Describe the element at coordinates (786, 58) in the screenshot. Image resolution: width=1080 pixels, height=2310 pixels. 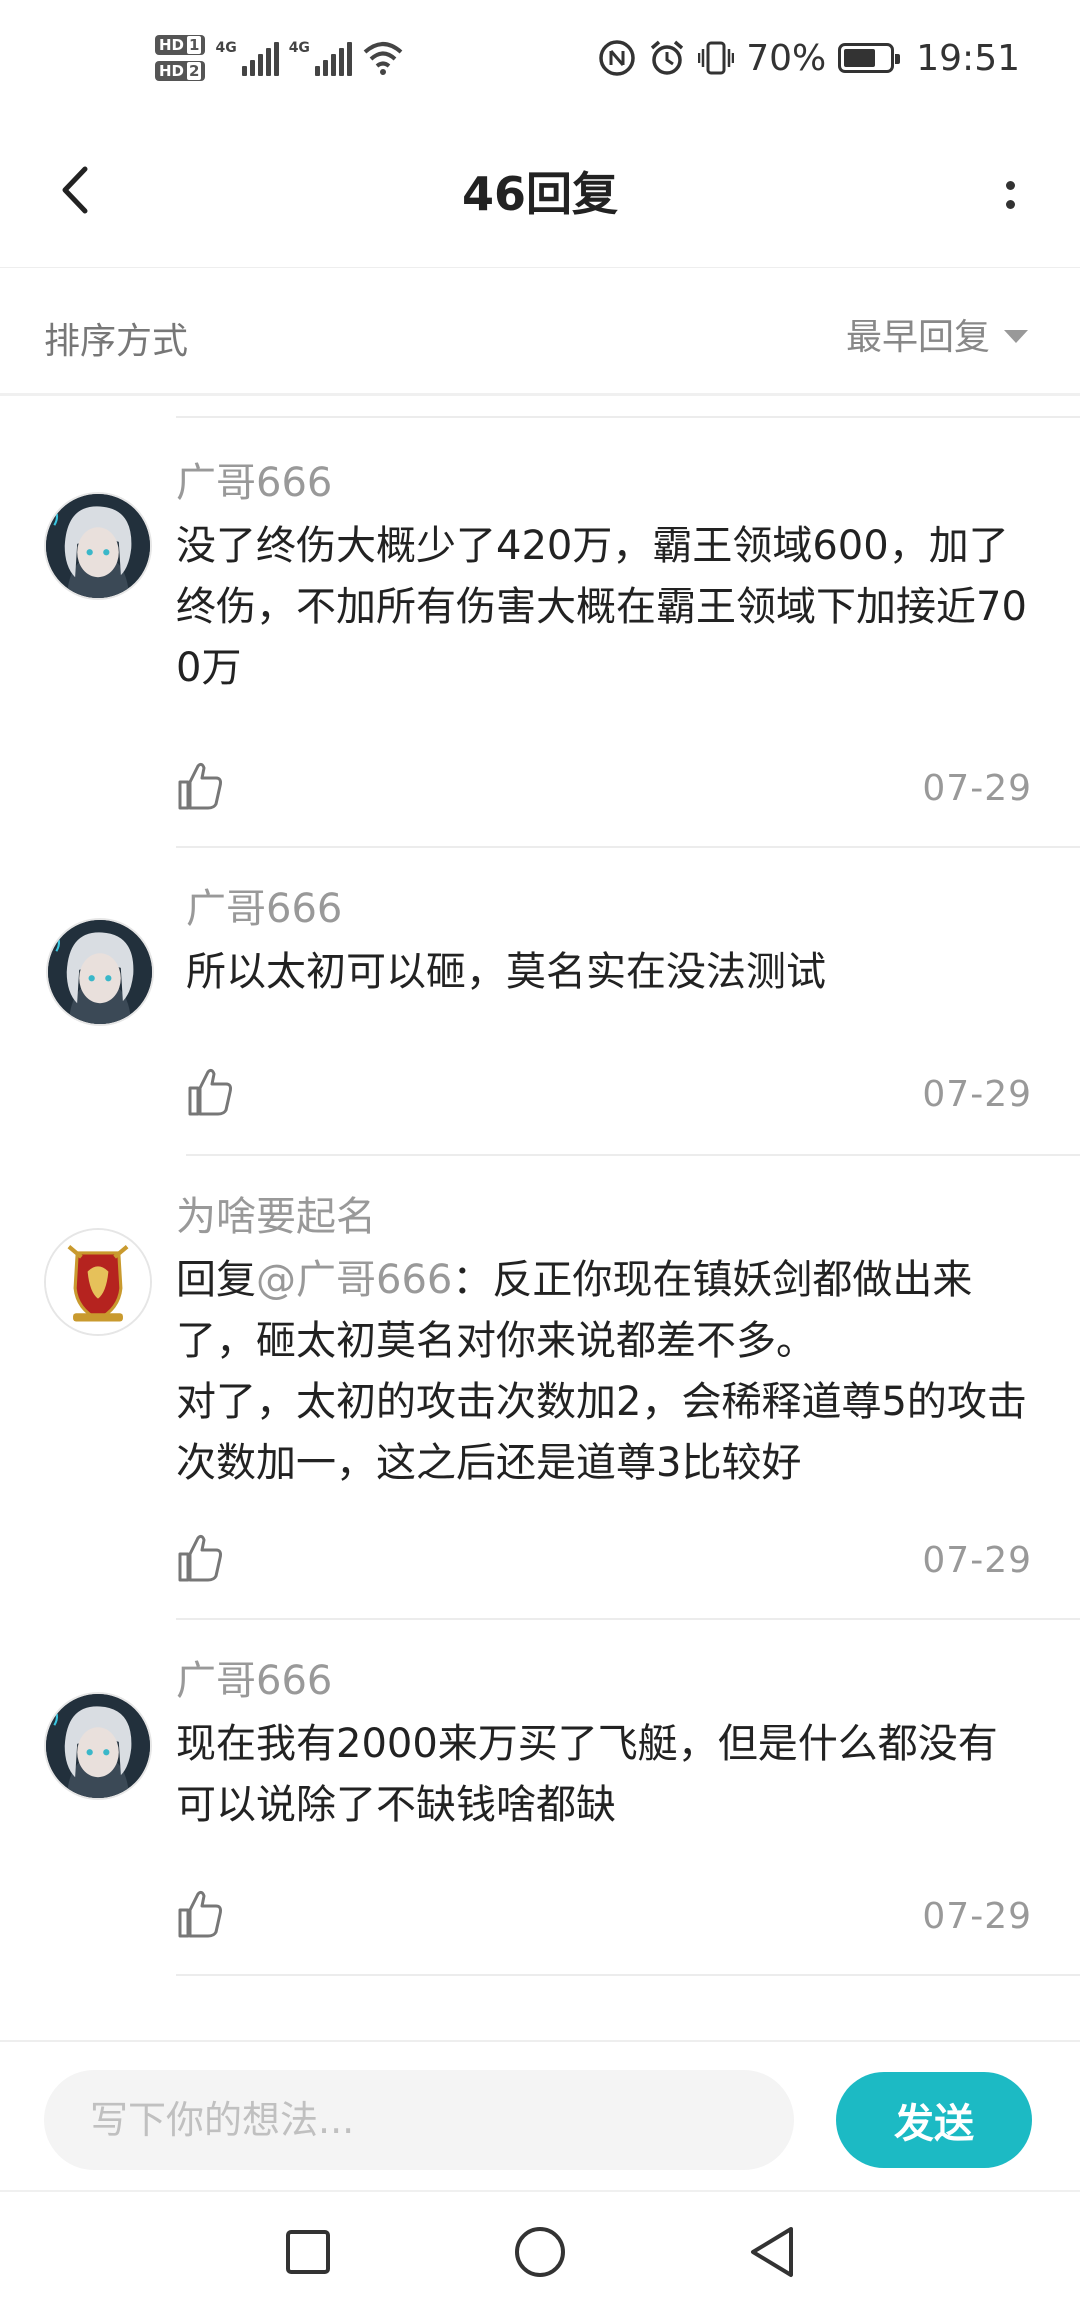
I see `battery-percent: 70%` at that location.